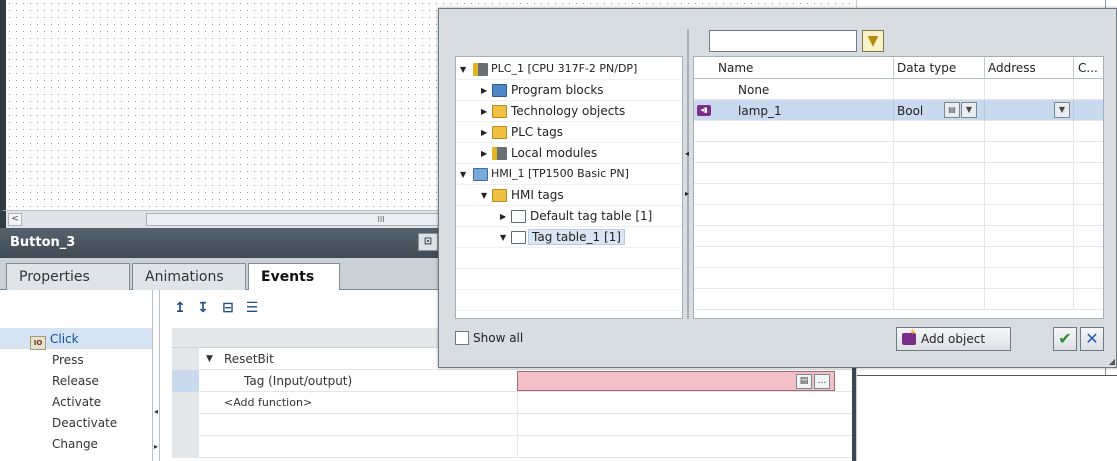  I want to click on tree-item-default-tag-table: ▶ Default tag table [1], so click(569, 216).